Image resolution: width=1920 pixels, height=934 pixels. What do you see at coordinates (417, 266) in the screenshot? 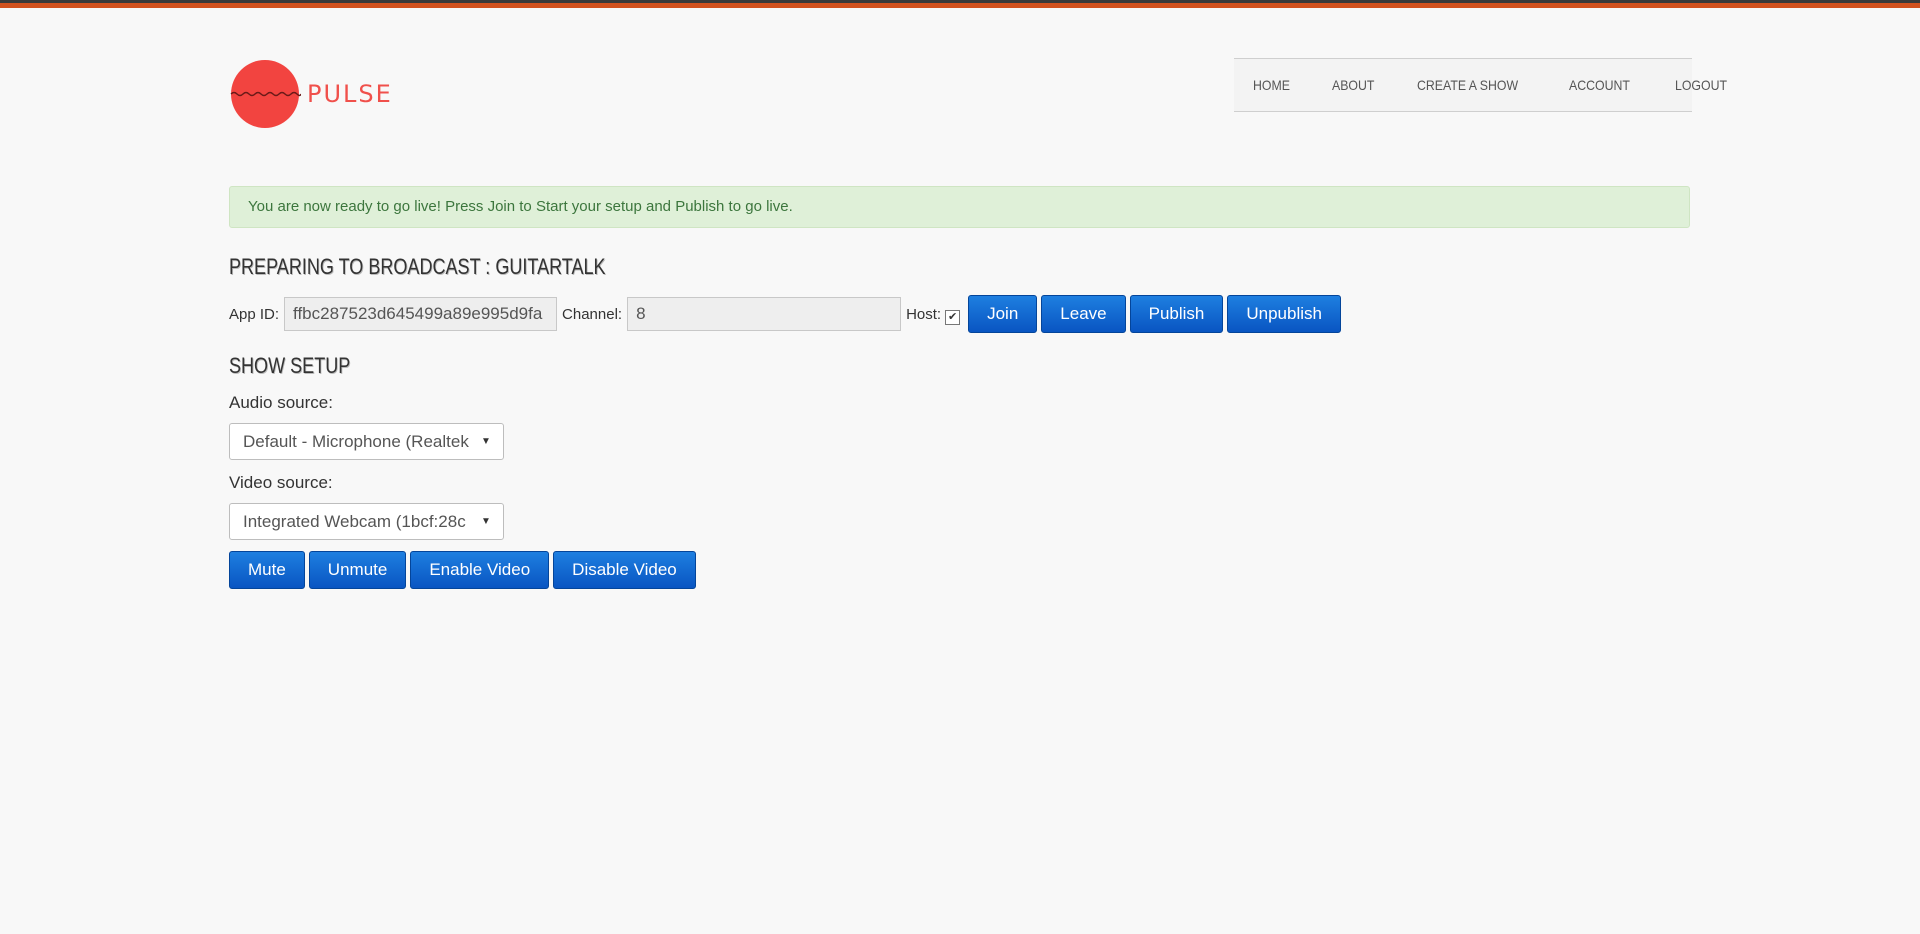
I see `broadcast-title: PREPARING TO BROADCAST : GUITARTALK` at bounding box center [417, 266].